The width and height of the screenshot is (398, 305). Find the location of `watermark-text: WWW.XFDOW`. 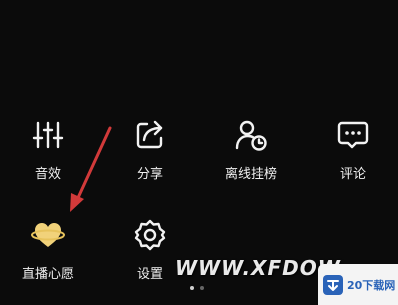

watermark-text: WWW.XFDOW is located at coordinates (258, 268).